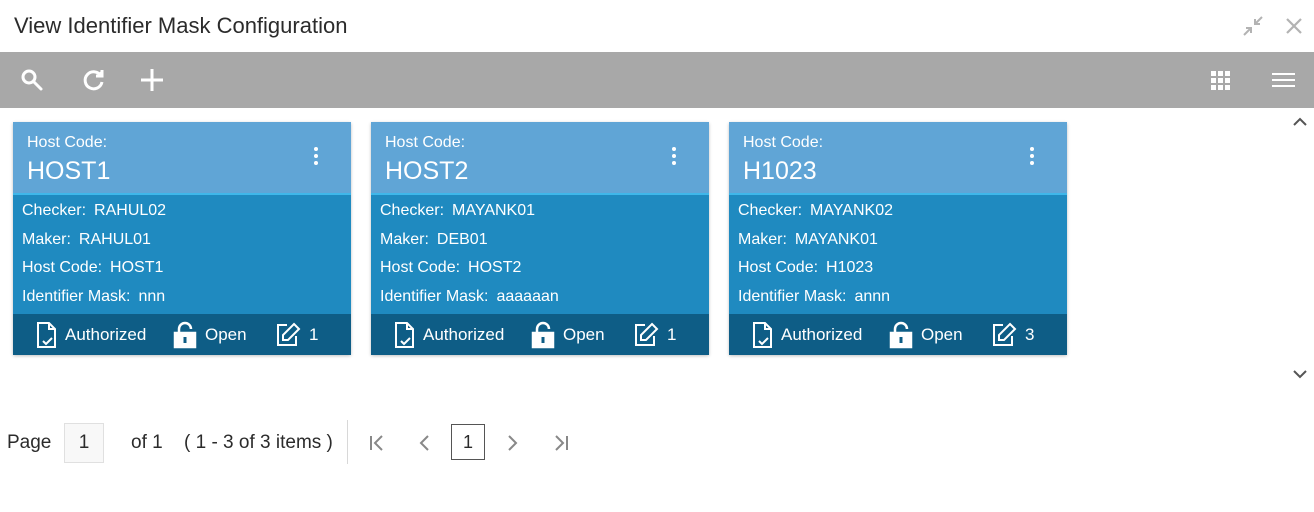 Image resolution: width=1314 pixels, height=512 pixels. Describe the element at coordinates (32, 80) in the screenshot. I see `search-icon` at that location.